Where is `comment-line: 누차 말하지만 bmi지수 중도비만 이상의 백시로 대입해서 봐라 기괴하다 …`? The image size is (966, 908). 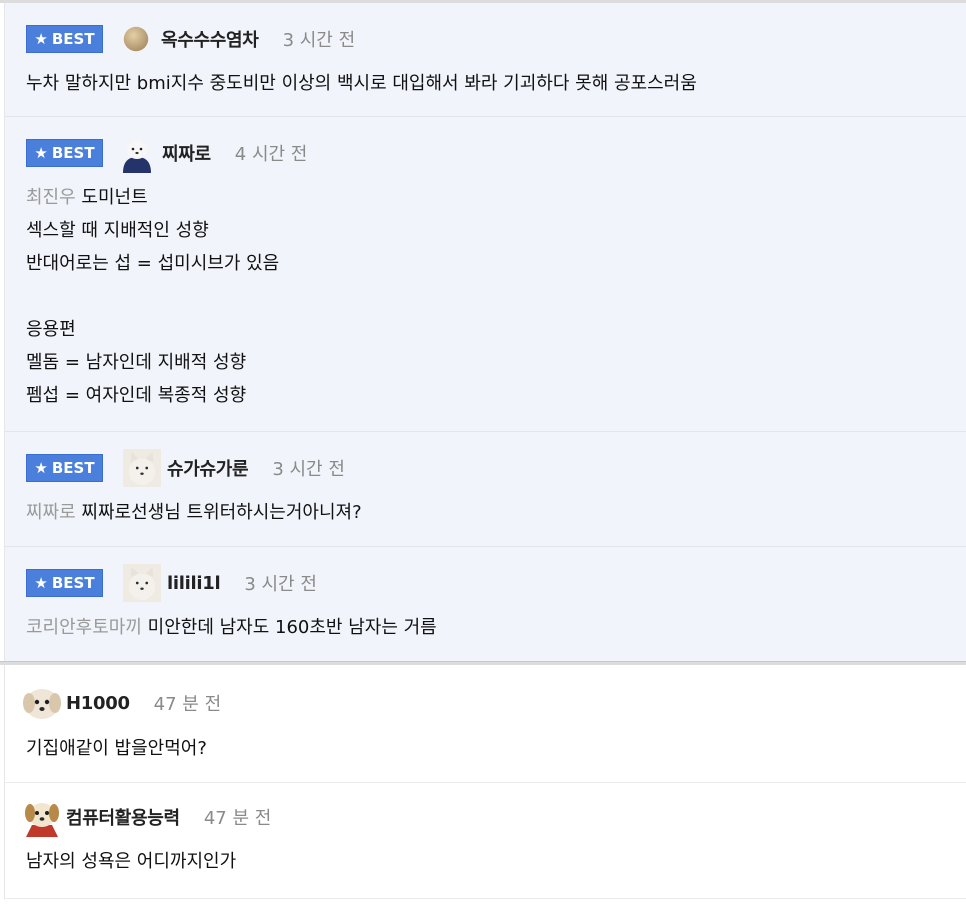
comment-line: 누차 말하지만 bmi지수 중도비만 이상의 백시로 대입해서 봐라 기괴하다 … is located at coordinates (361, 83).